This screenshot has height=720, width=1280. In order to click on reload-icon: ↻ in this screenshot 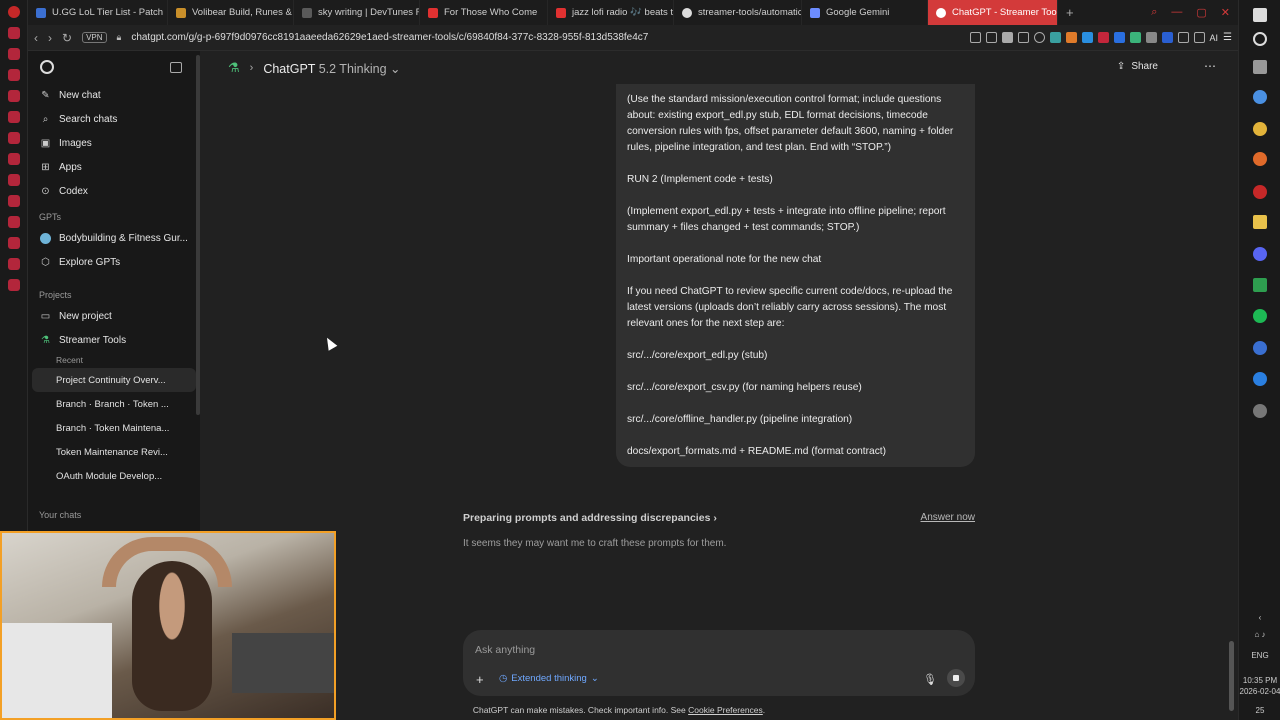, I will do `click(67, 38)`.